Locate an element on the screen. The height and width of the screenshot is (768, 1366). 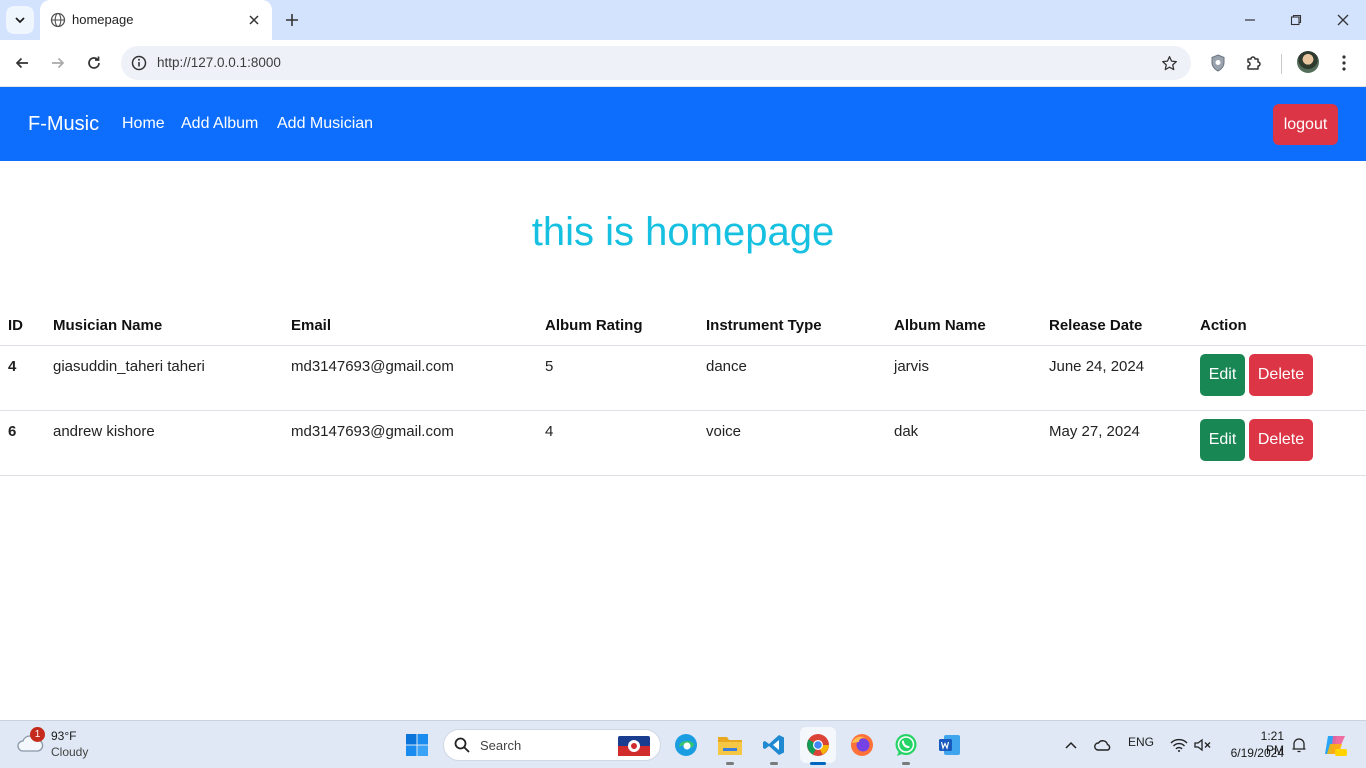
bookmark-star-icon is located at coordinates (1169, 63).